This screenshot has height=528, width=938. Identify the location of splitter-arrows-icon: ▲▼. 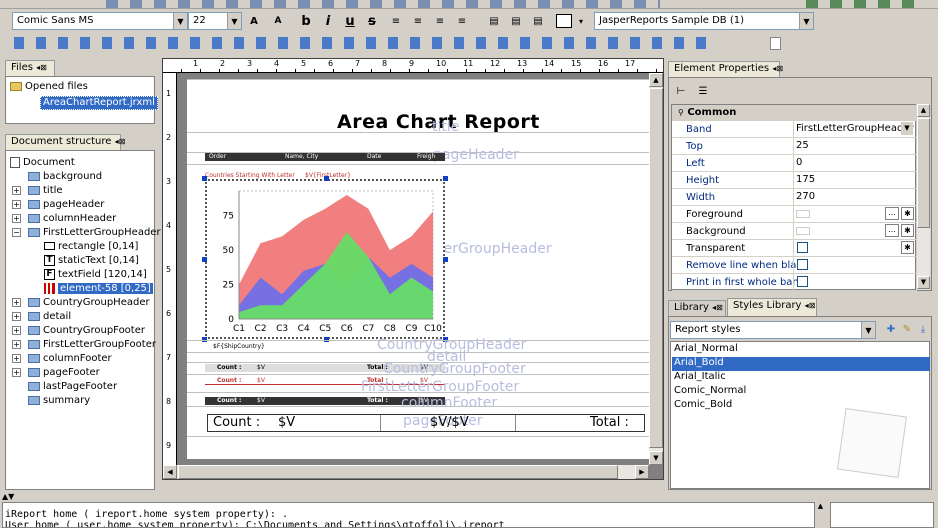
(8, 496).